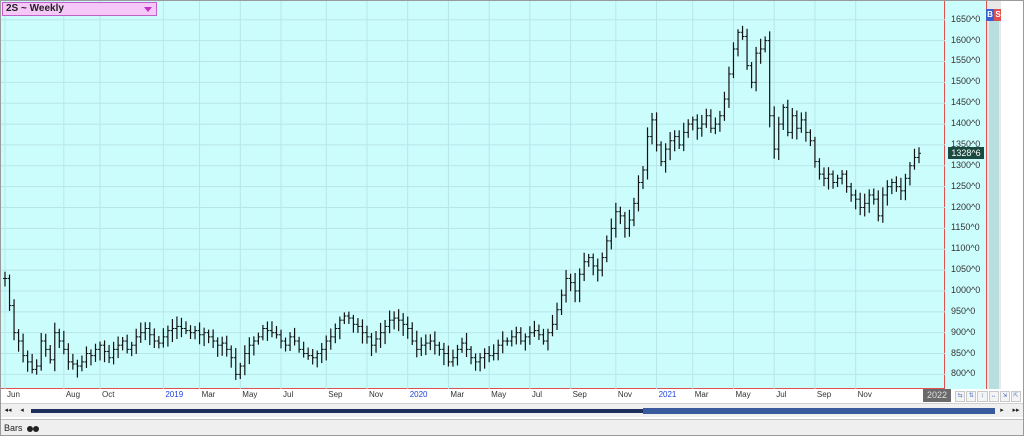 The width and height of the screenshot is (1024, 436). I want to click on time-tick-label: Nov, so click(625, 394).